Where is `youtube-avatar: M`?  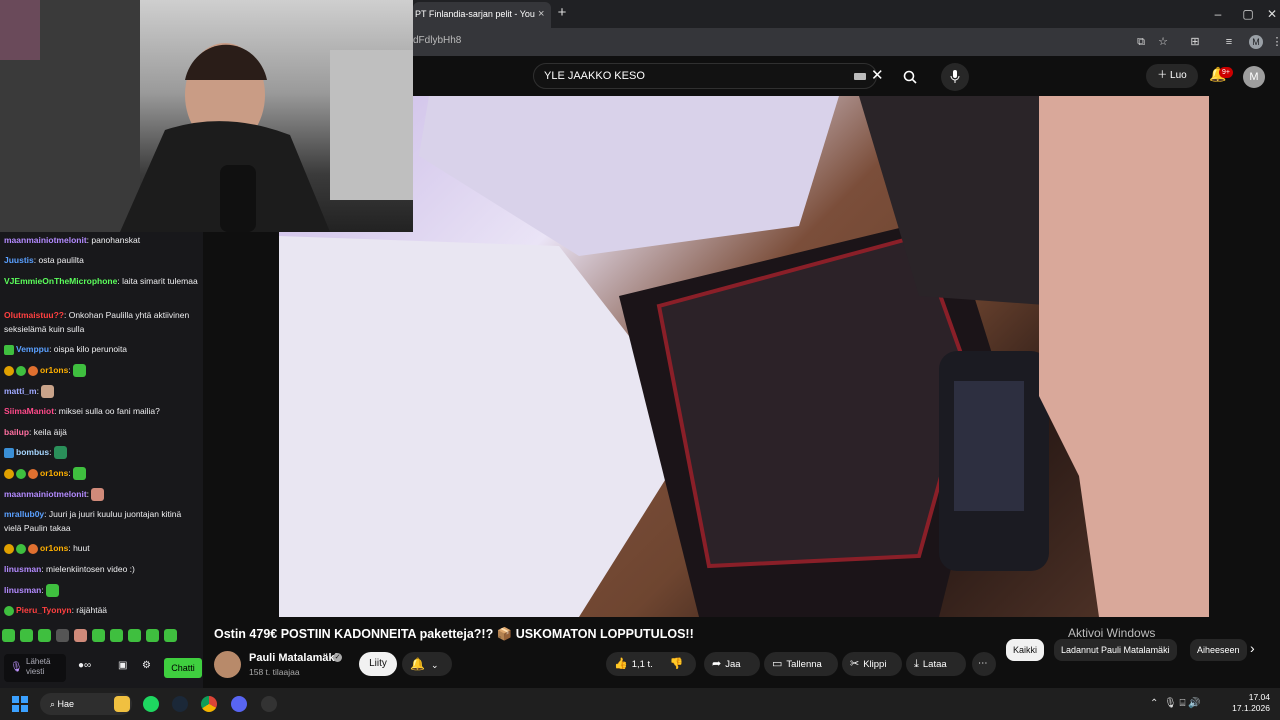 youtube-avatar: M is located at coordinates (1254, 77).